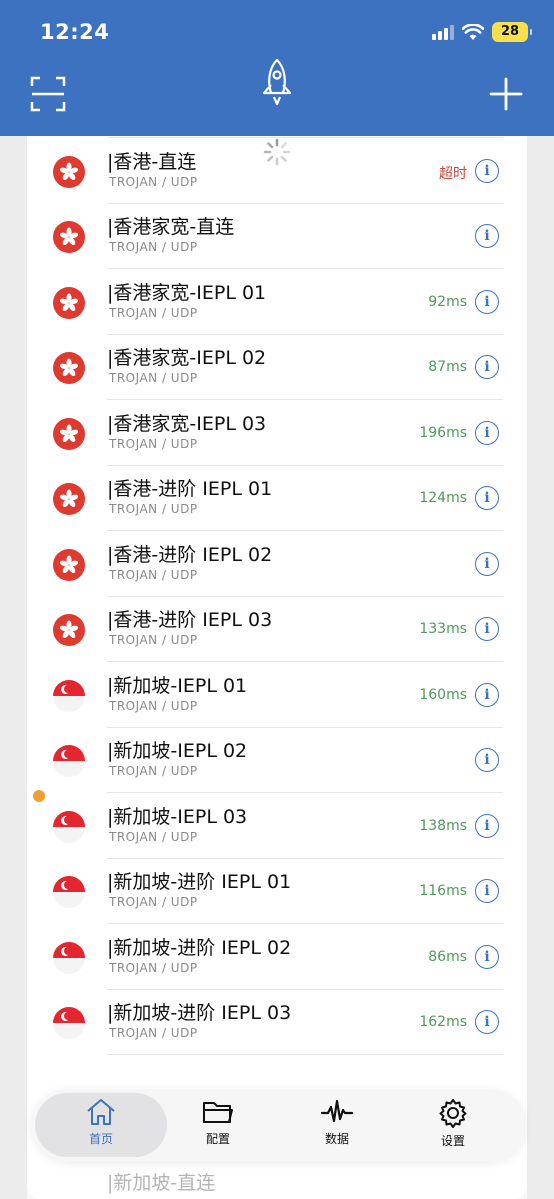 The width and height of the screenshot is (554, 1199). What do you see at coordinates (447, 956) in the screenshot?
I see `latency-label: 86ms` at bounding box center [447, 956].